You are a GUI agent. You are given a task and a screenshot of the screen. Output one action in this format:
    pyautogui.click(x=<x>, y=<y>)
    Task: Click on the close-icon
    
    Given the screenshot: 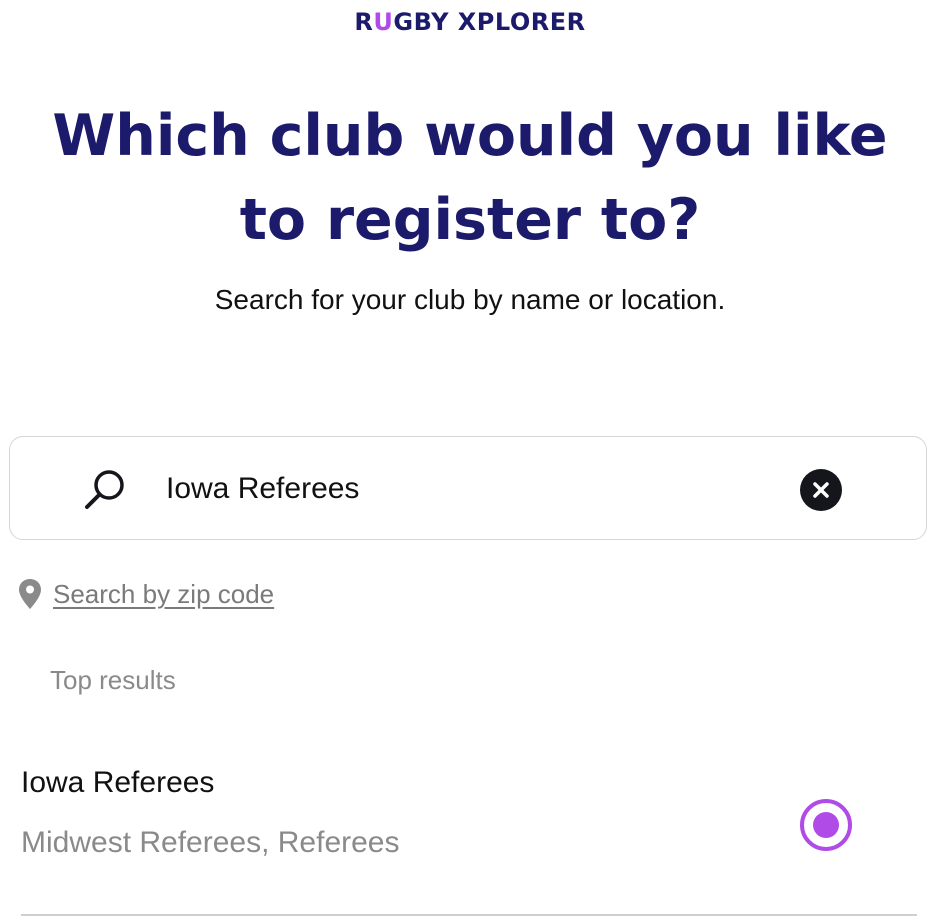 What is the action you would take?
    pyautogui.click(x=821, y=490)
    